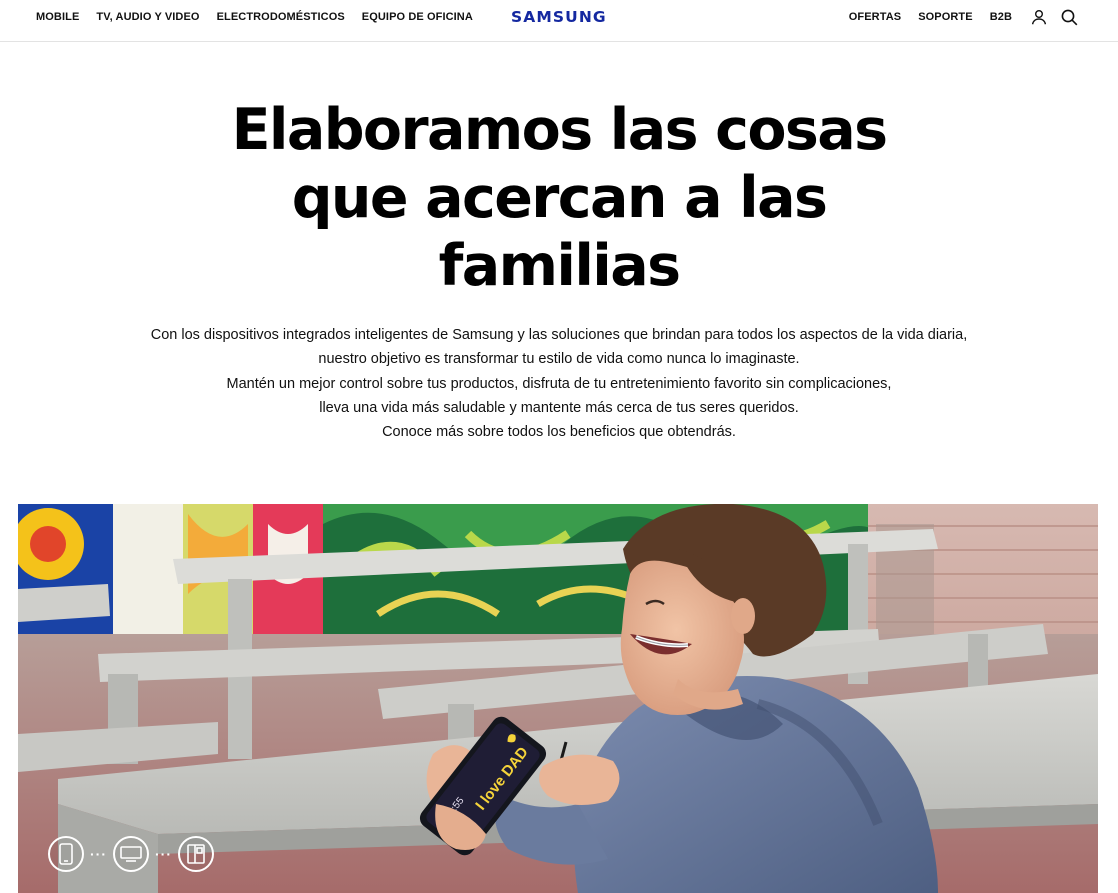 Image resolution: width=1118 pixels, height=893 pixels. Describe the element at coordinates (417, 17) in the screenshot. I see `nav-link-equipo-de-oficina: EQUIPO DE OFICINA` at that location.